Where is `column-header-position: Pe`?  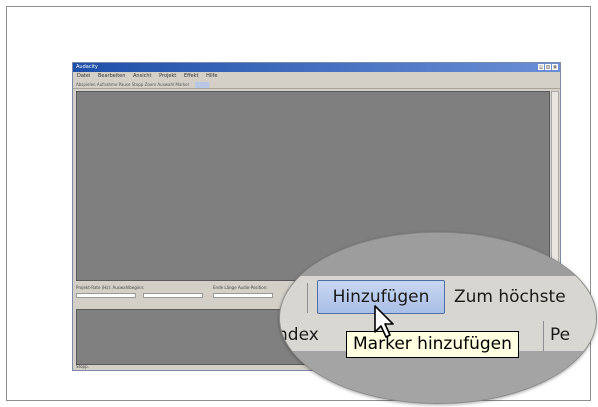 column-header-position: Pe is located at coordinates (560, 335).